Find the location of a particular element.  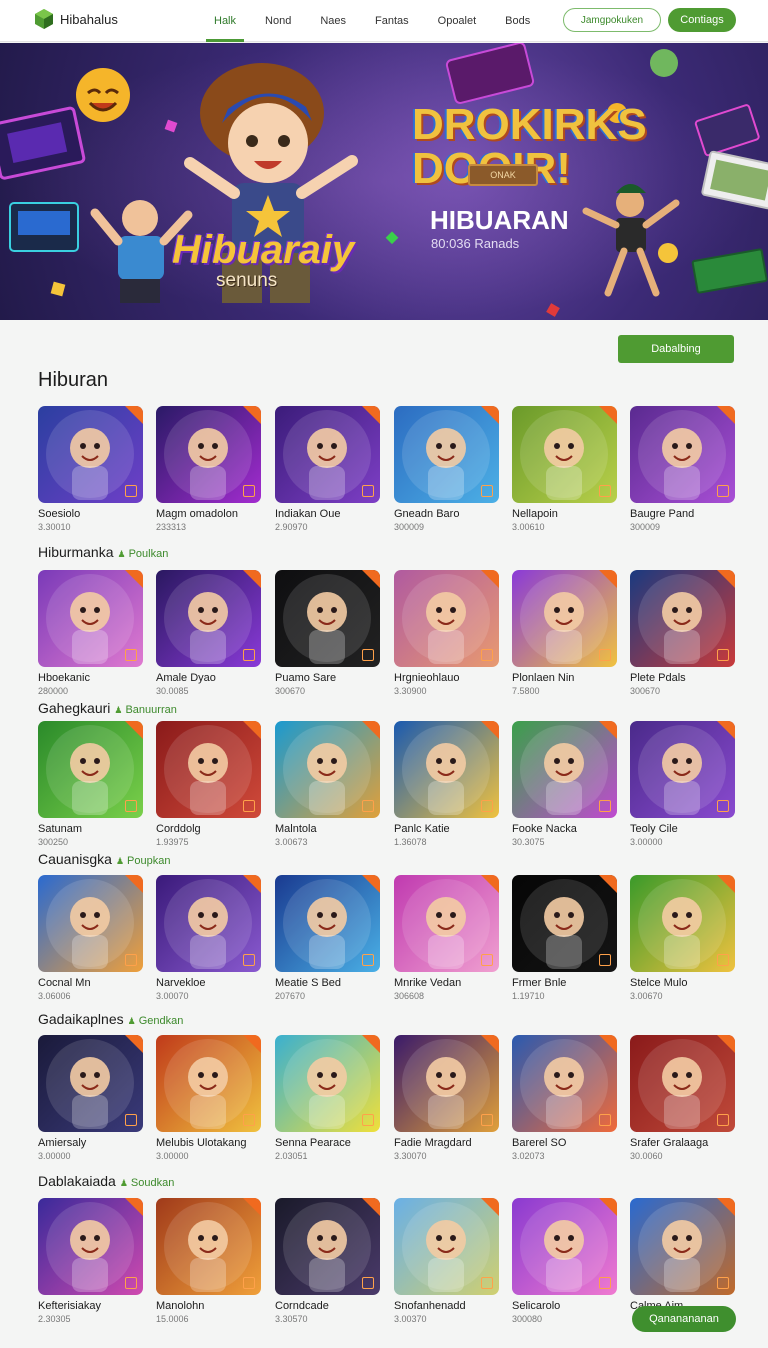

game-card: Teoly Cile 3.00000 is located at coordinates (682, 784).